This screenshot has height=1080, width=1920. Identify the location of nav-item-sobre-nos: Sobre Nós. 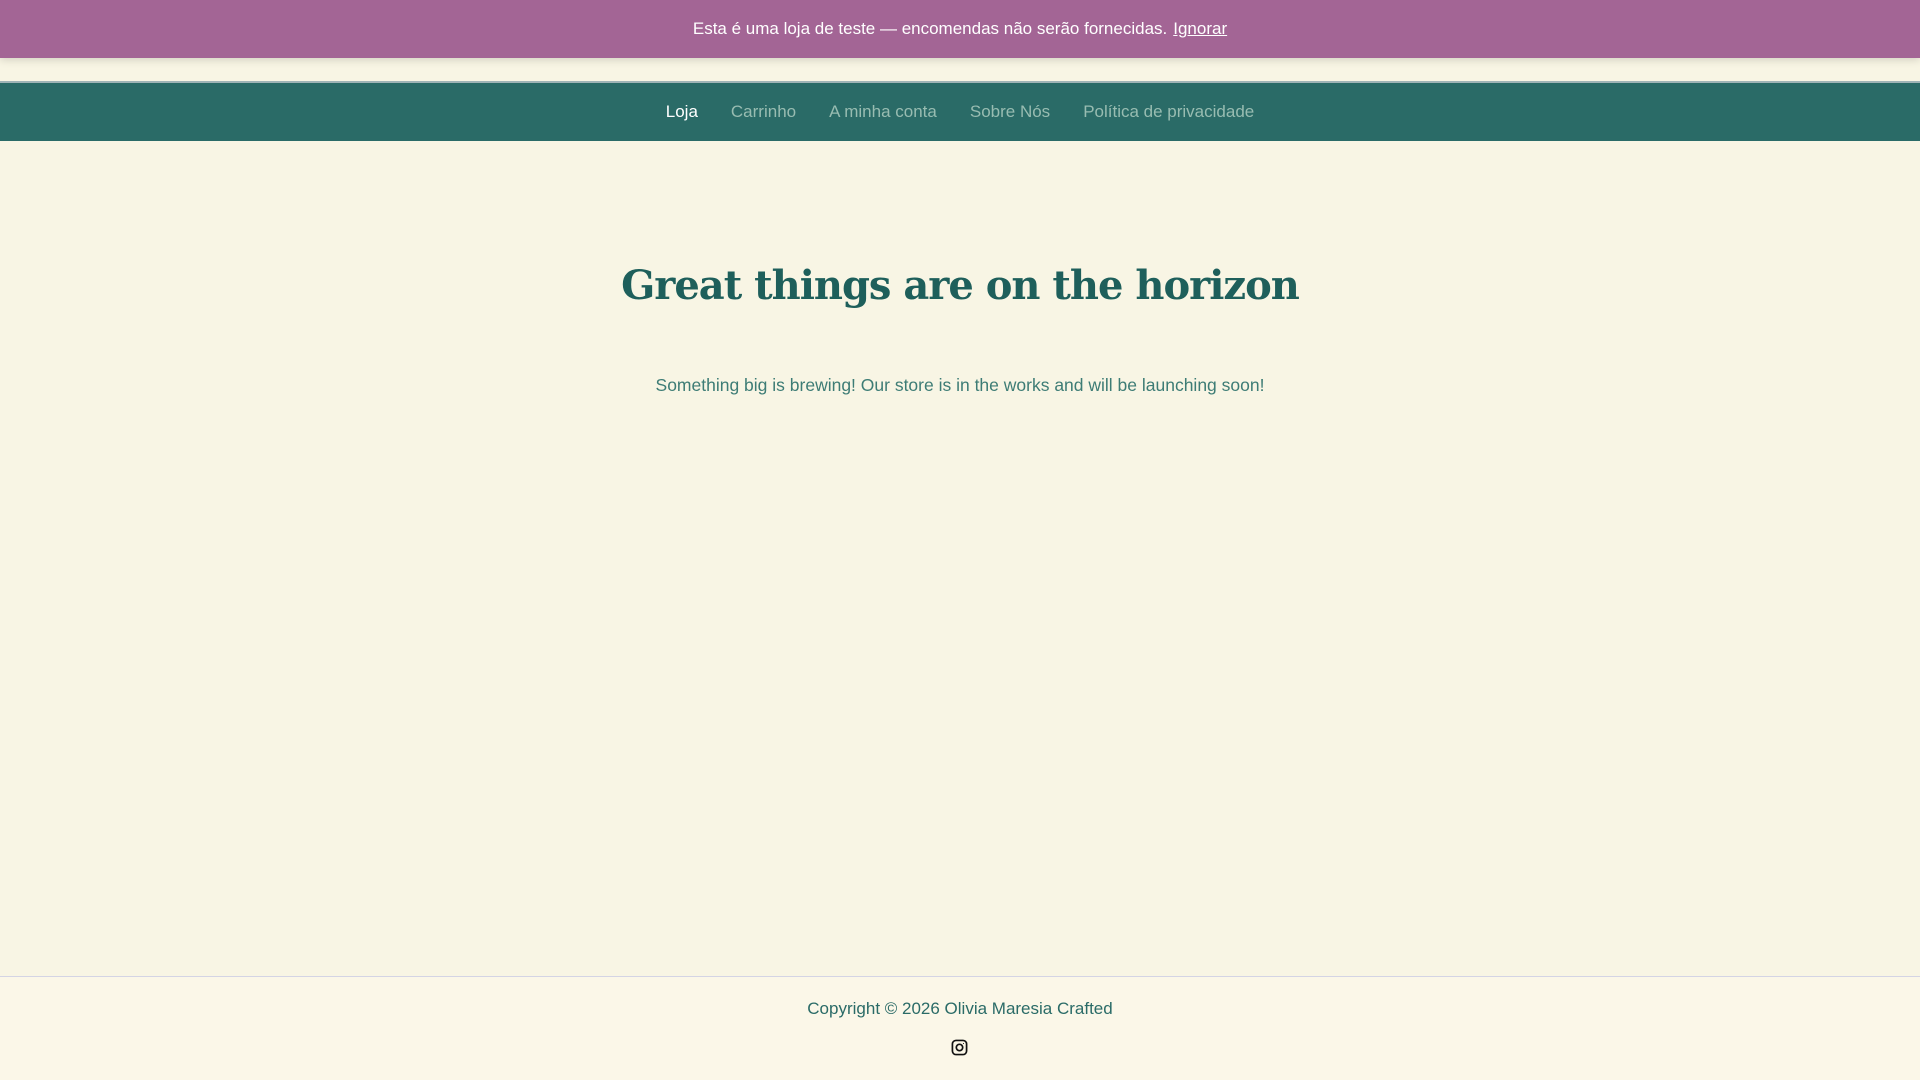
(1009, 112).